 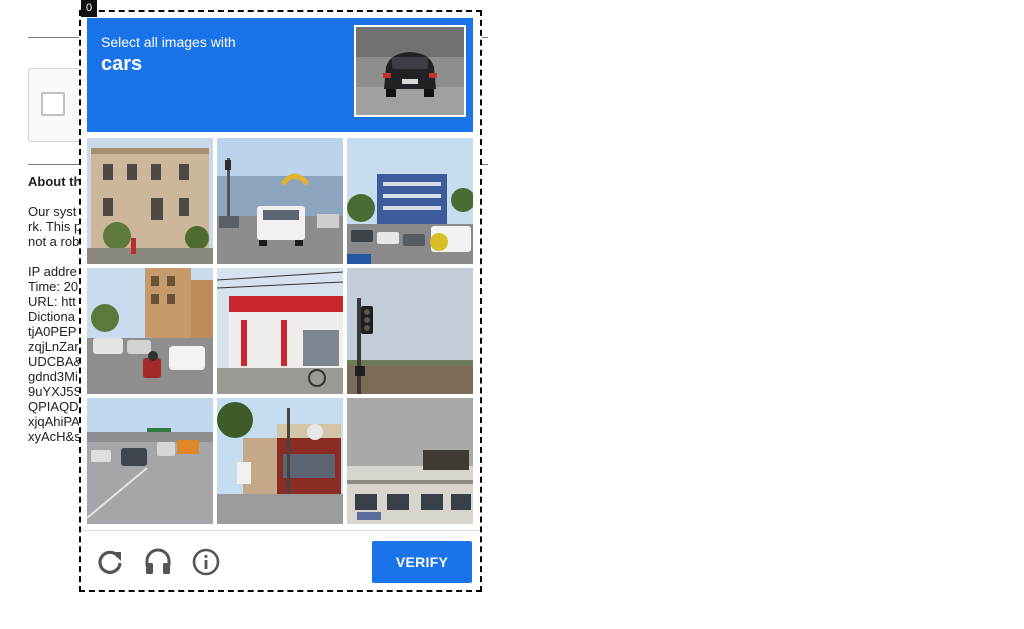 I want to click on challenge-header: Select all images with cars, so click(x=280, y=75).